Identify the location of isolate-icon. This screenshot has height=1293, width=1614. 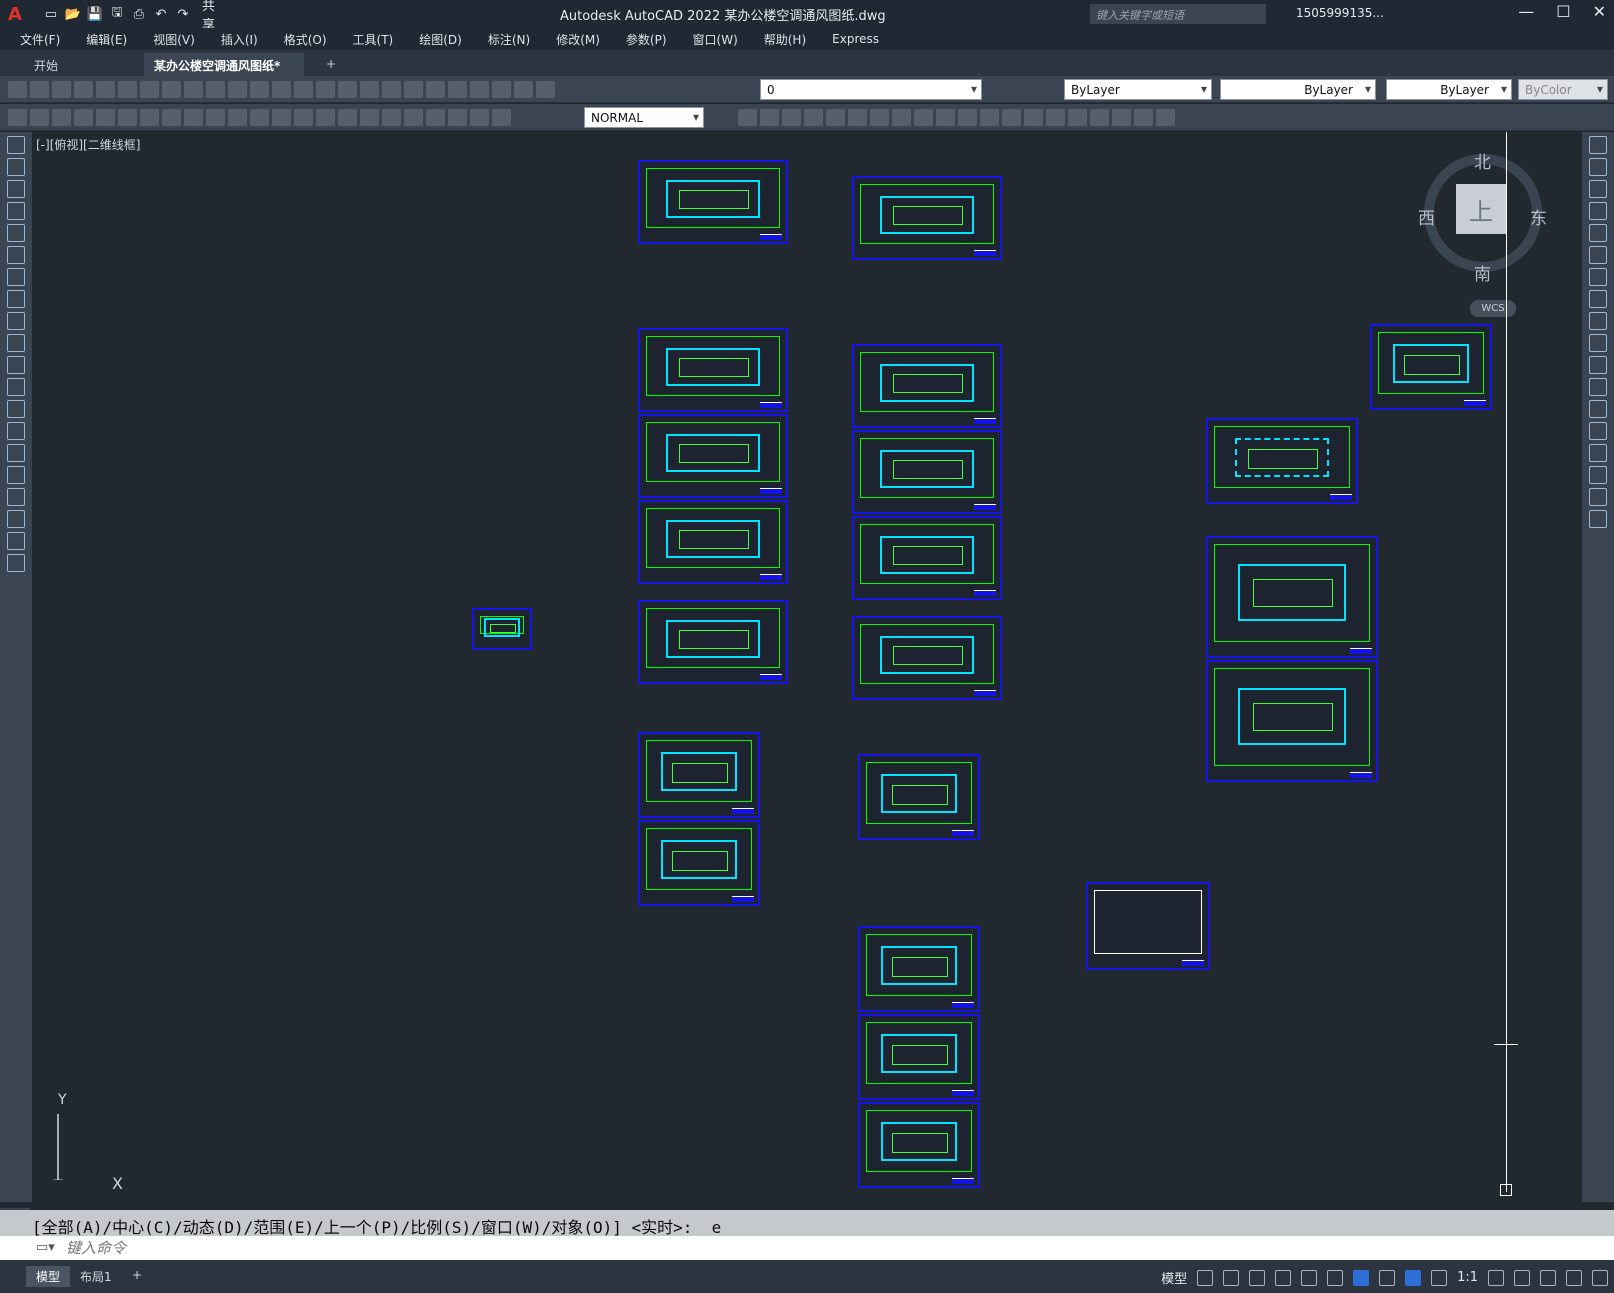
(1522, 1277).